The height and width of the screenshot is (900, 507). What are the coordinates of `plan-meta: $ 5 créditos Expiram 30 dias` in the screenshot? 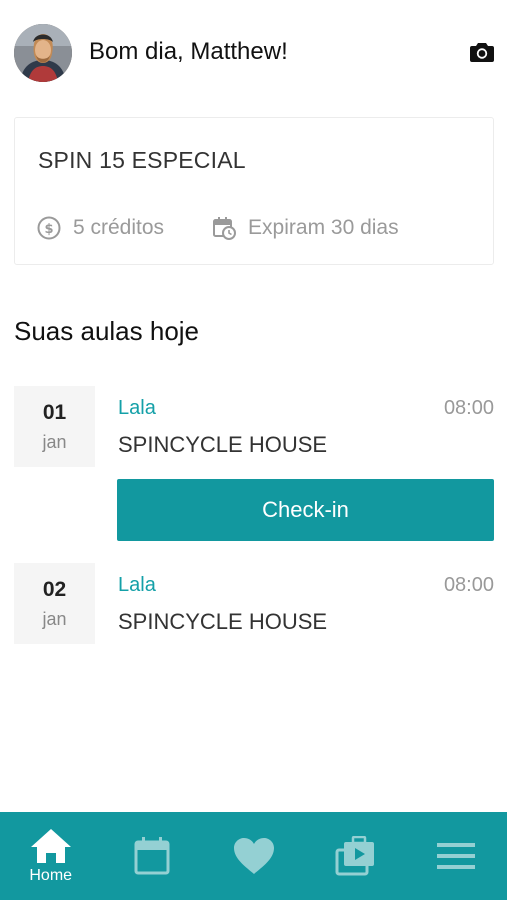 It's located at (218, 228).